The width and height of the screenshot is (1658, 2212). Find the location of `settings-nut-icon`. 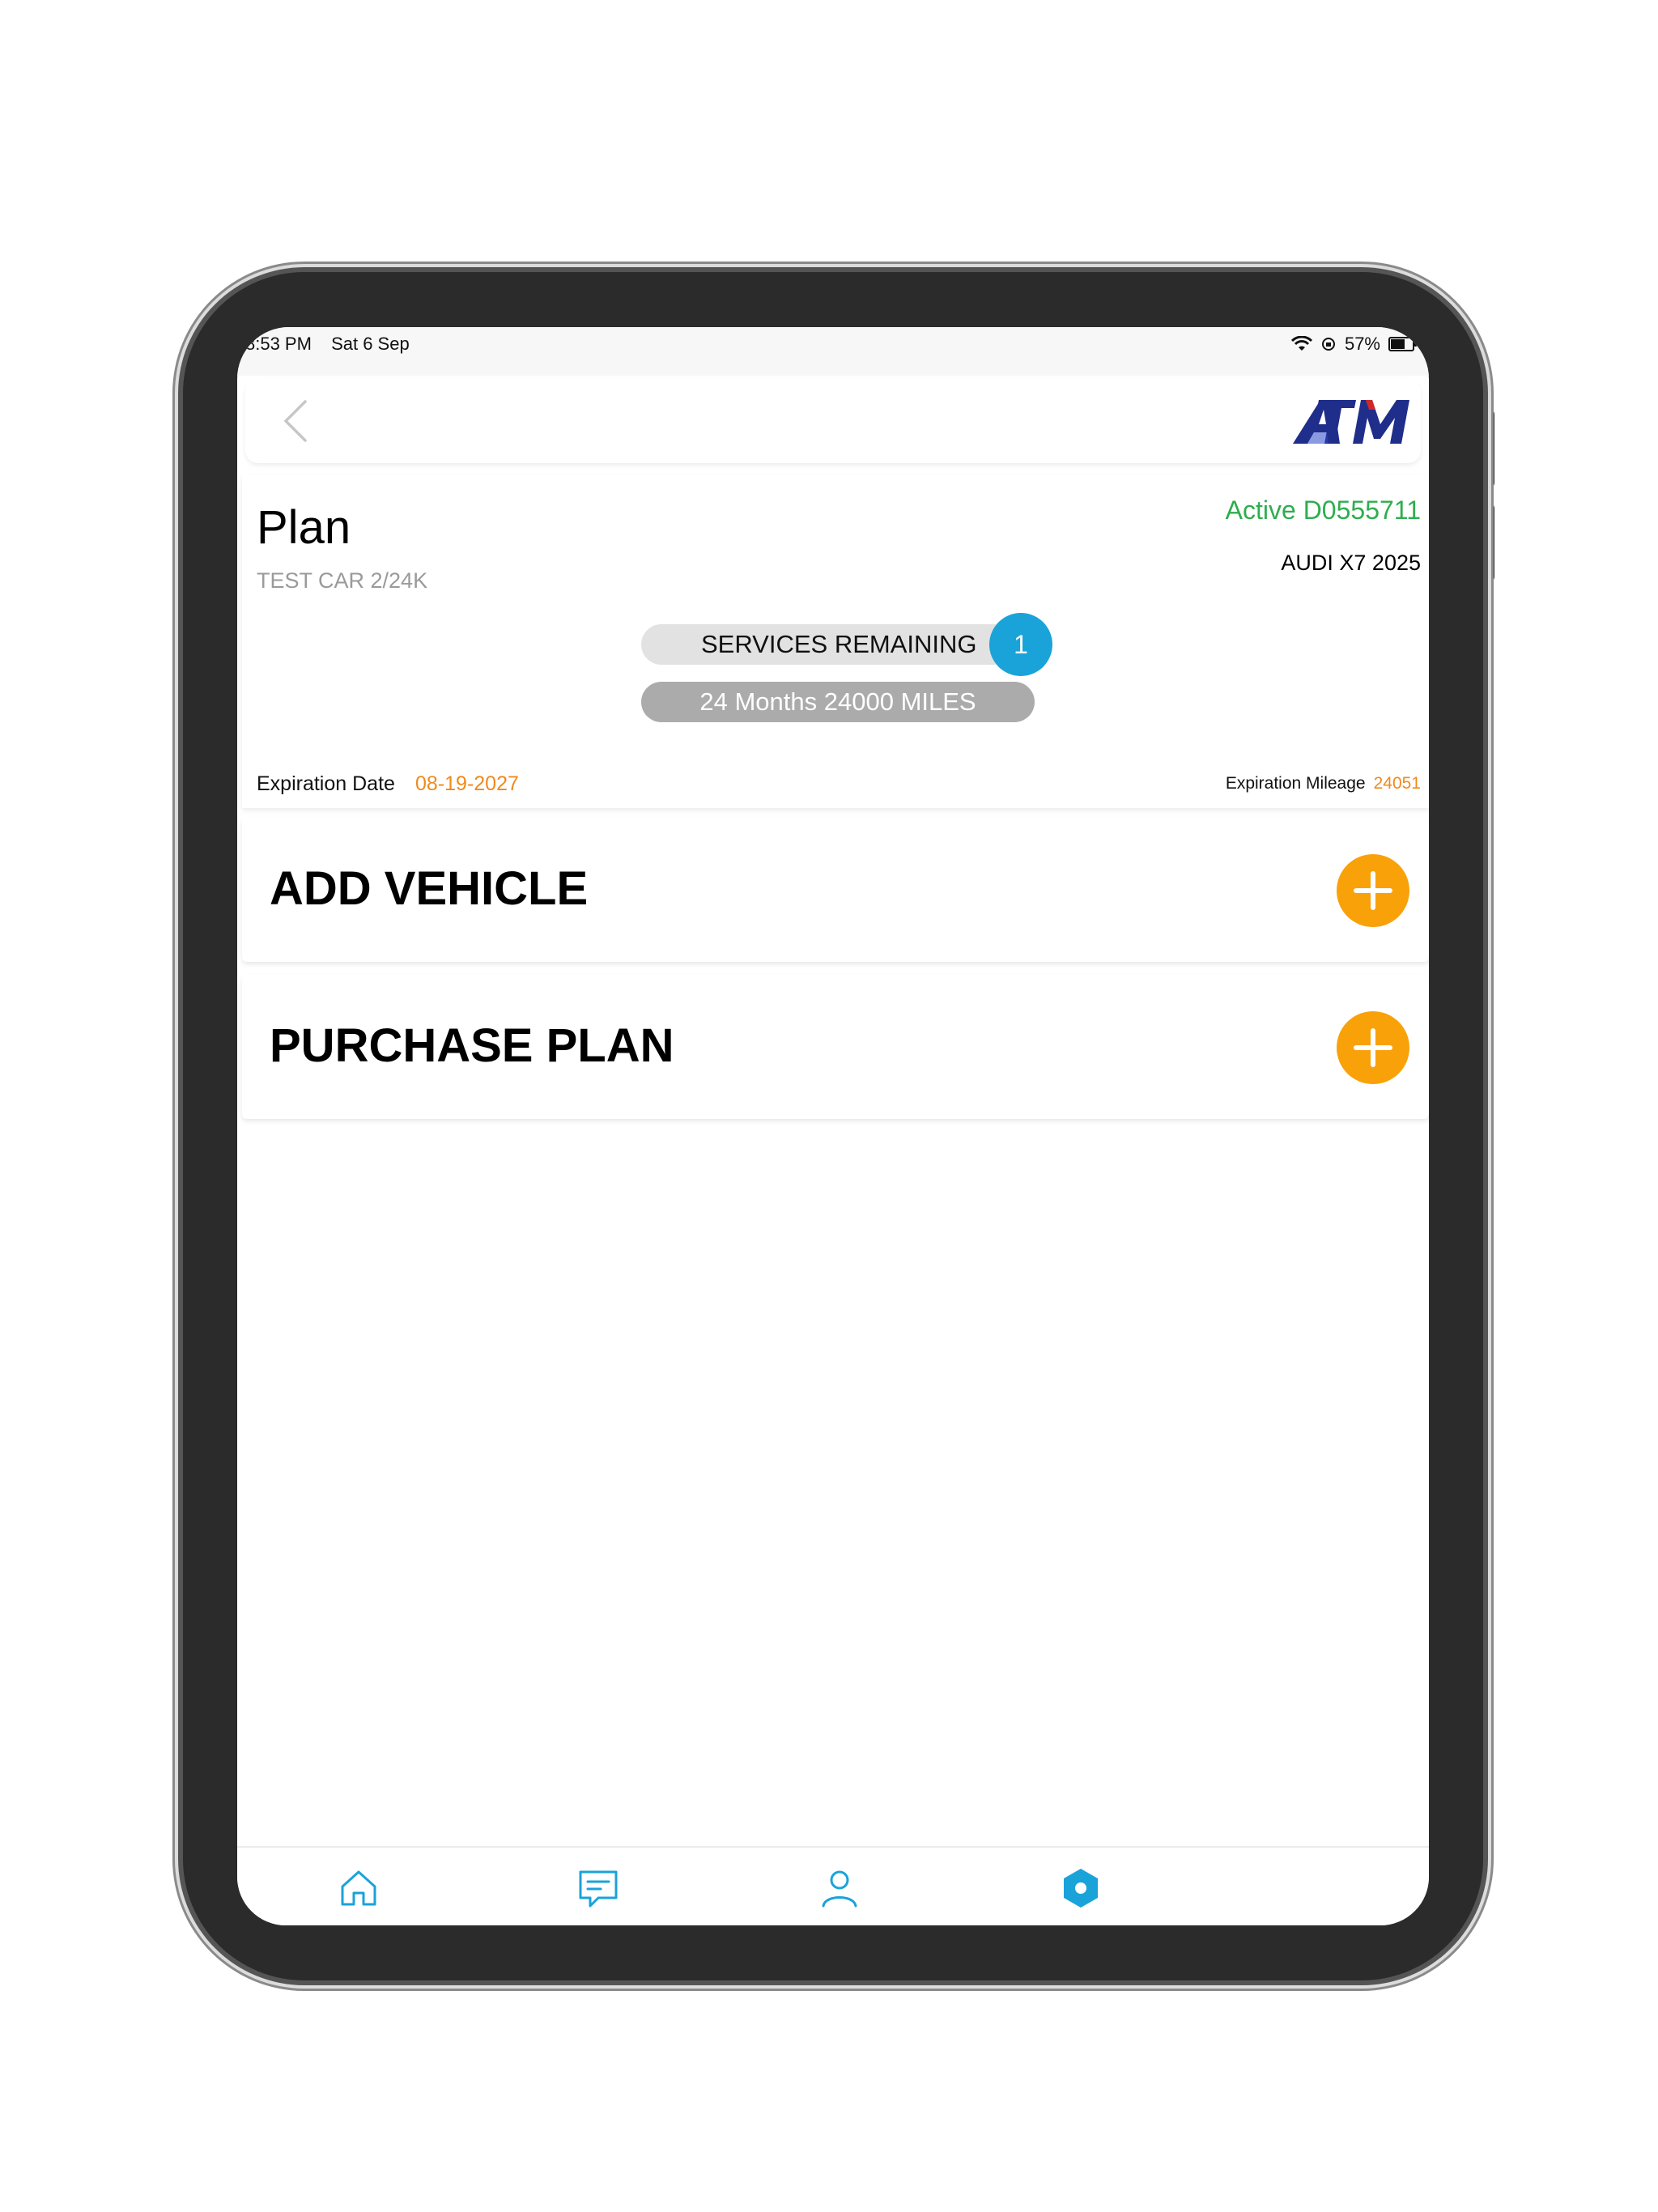

settings-nut-icon is located at coordinates (1081, 1889).